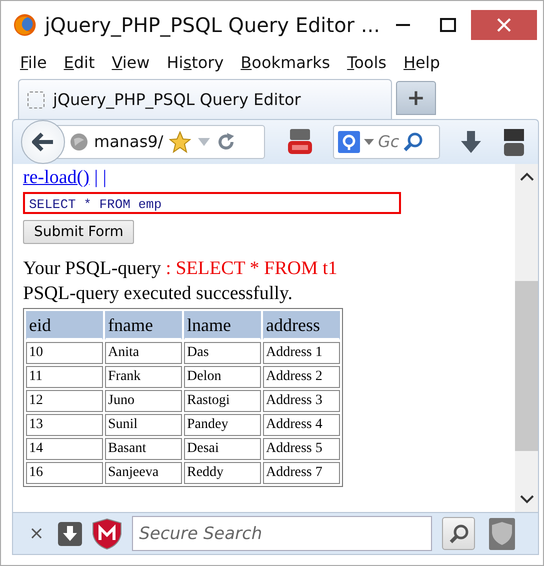 The width and height of the screenshot is (544, 566). What do you see at coordinates (143, 325) in the screenshot?
I see `column-header: fname` at bounding box center [143, 325].